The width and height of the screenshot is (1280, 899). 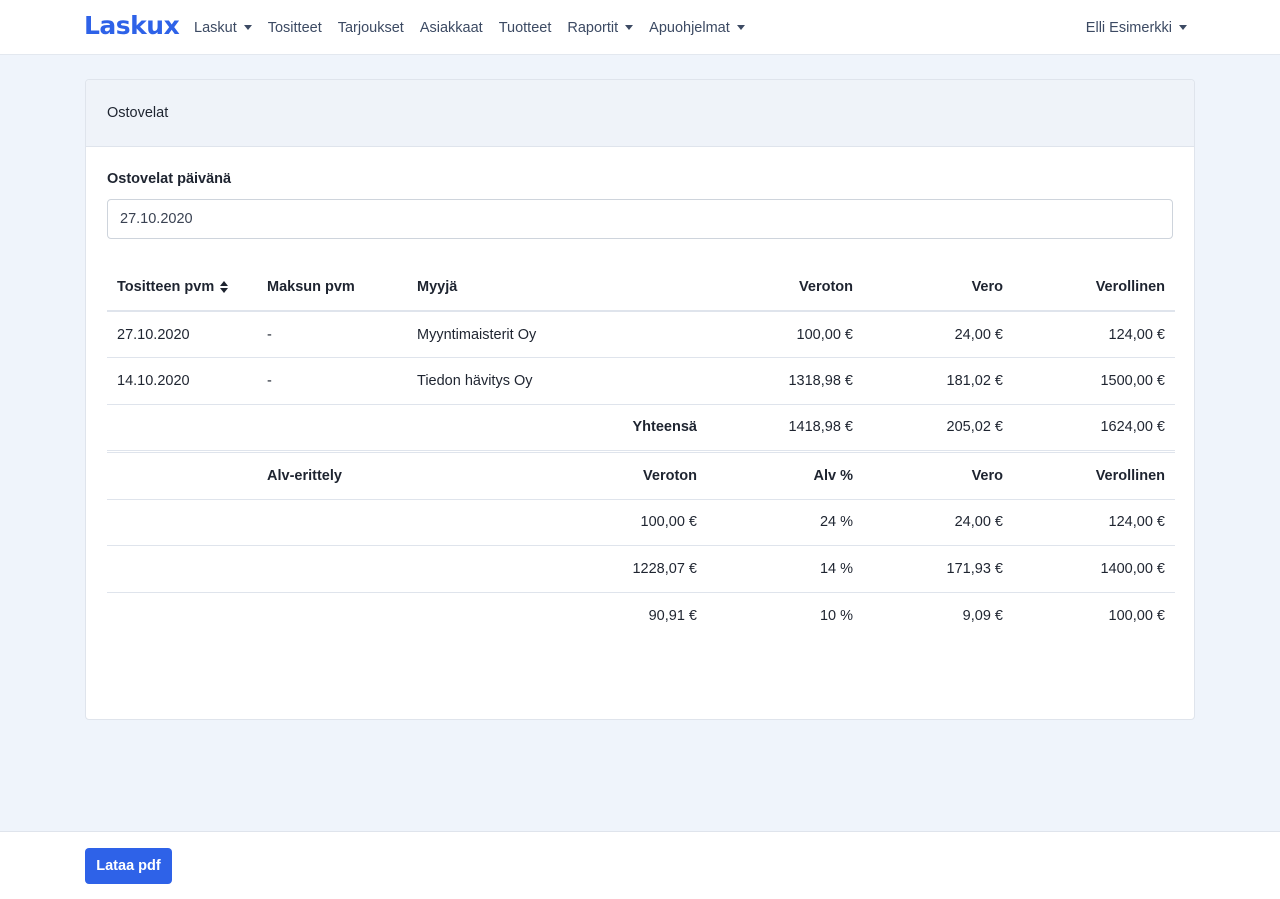 I want to click on card-header: Ostovelat, so click(x=640, y=113).